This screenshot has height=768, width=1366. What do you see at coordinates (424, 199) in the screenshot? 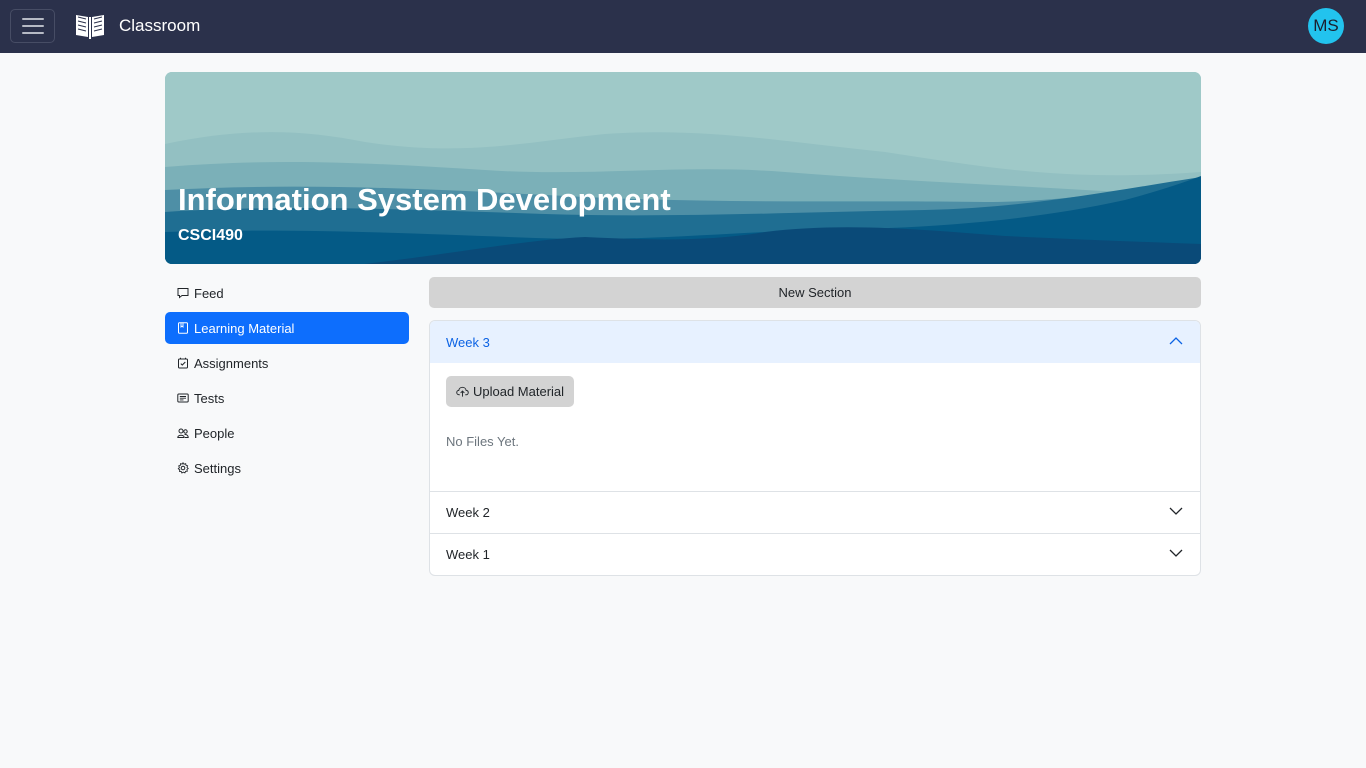
I see `course-title: Information System Development` at bounding box center [424, 199].